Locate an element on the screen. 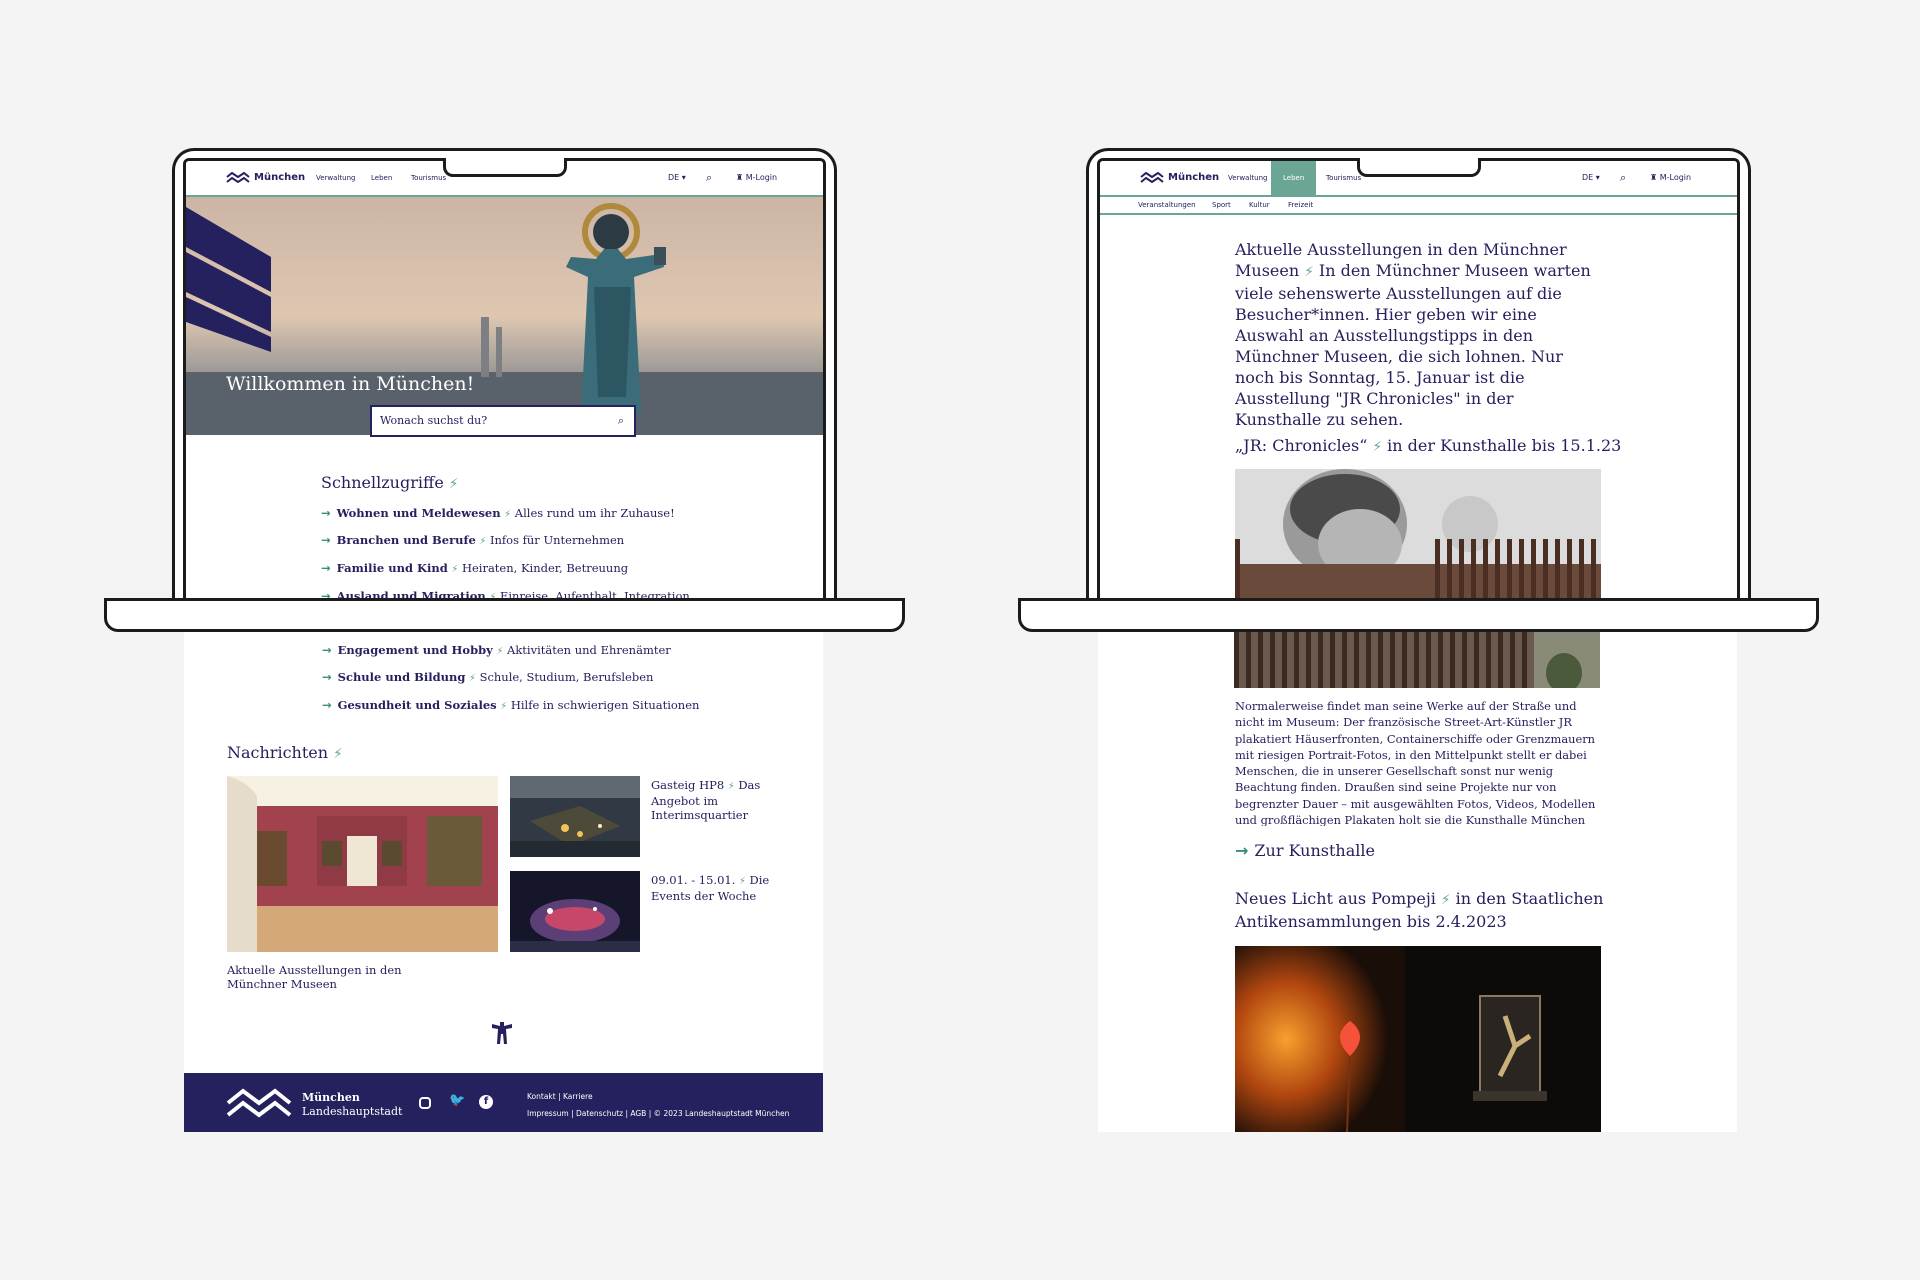 Image resolution: width=1920 pixels, height=1280 pixels. instagram-icon is located at coordinates (425, 1103).